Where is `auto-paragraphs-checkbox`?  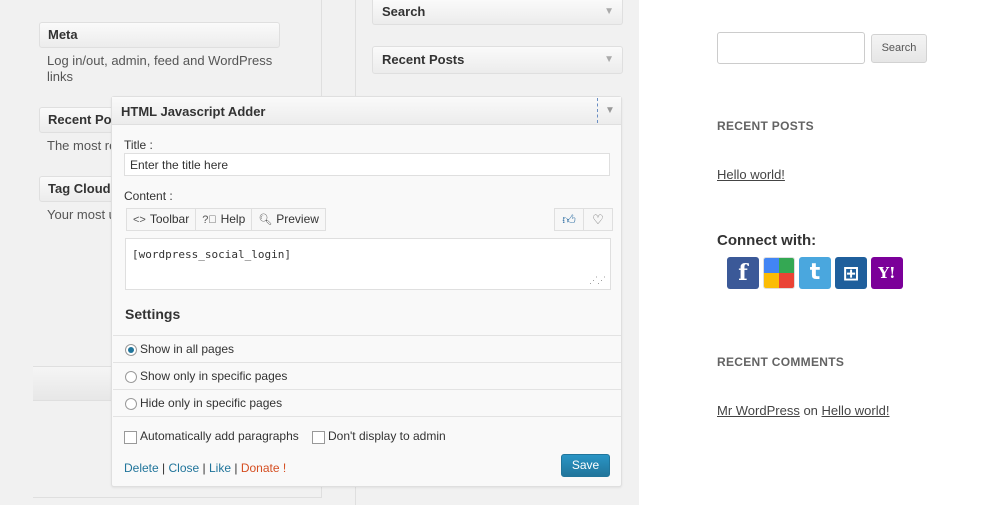 auto-paragraphs-checkbox is located at coordinates (130, 437).